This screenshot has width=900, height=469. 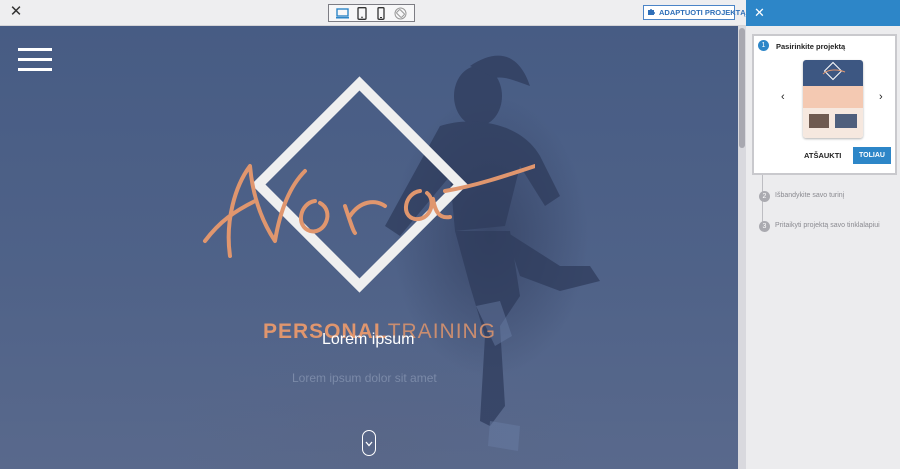 I want to click on adapt-project-button: ADAPTUOTI PROJEKTĄ, so click(x=694, y=12).